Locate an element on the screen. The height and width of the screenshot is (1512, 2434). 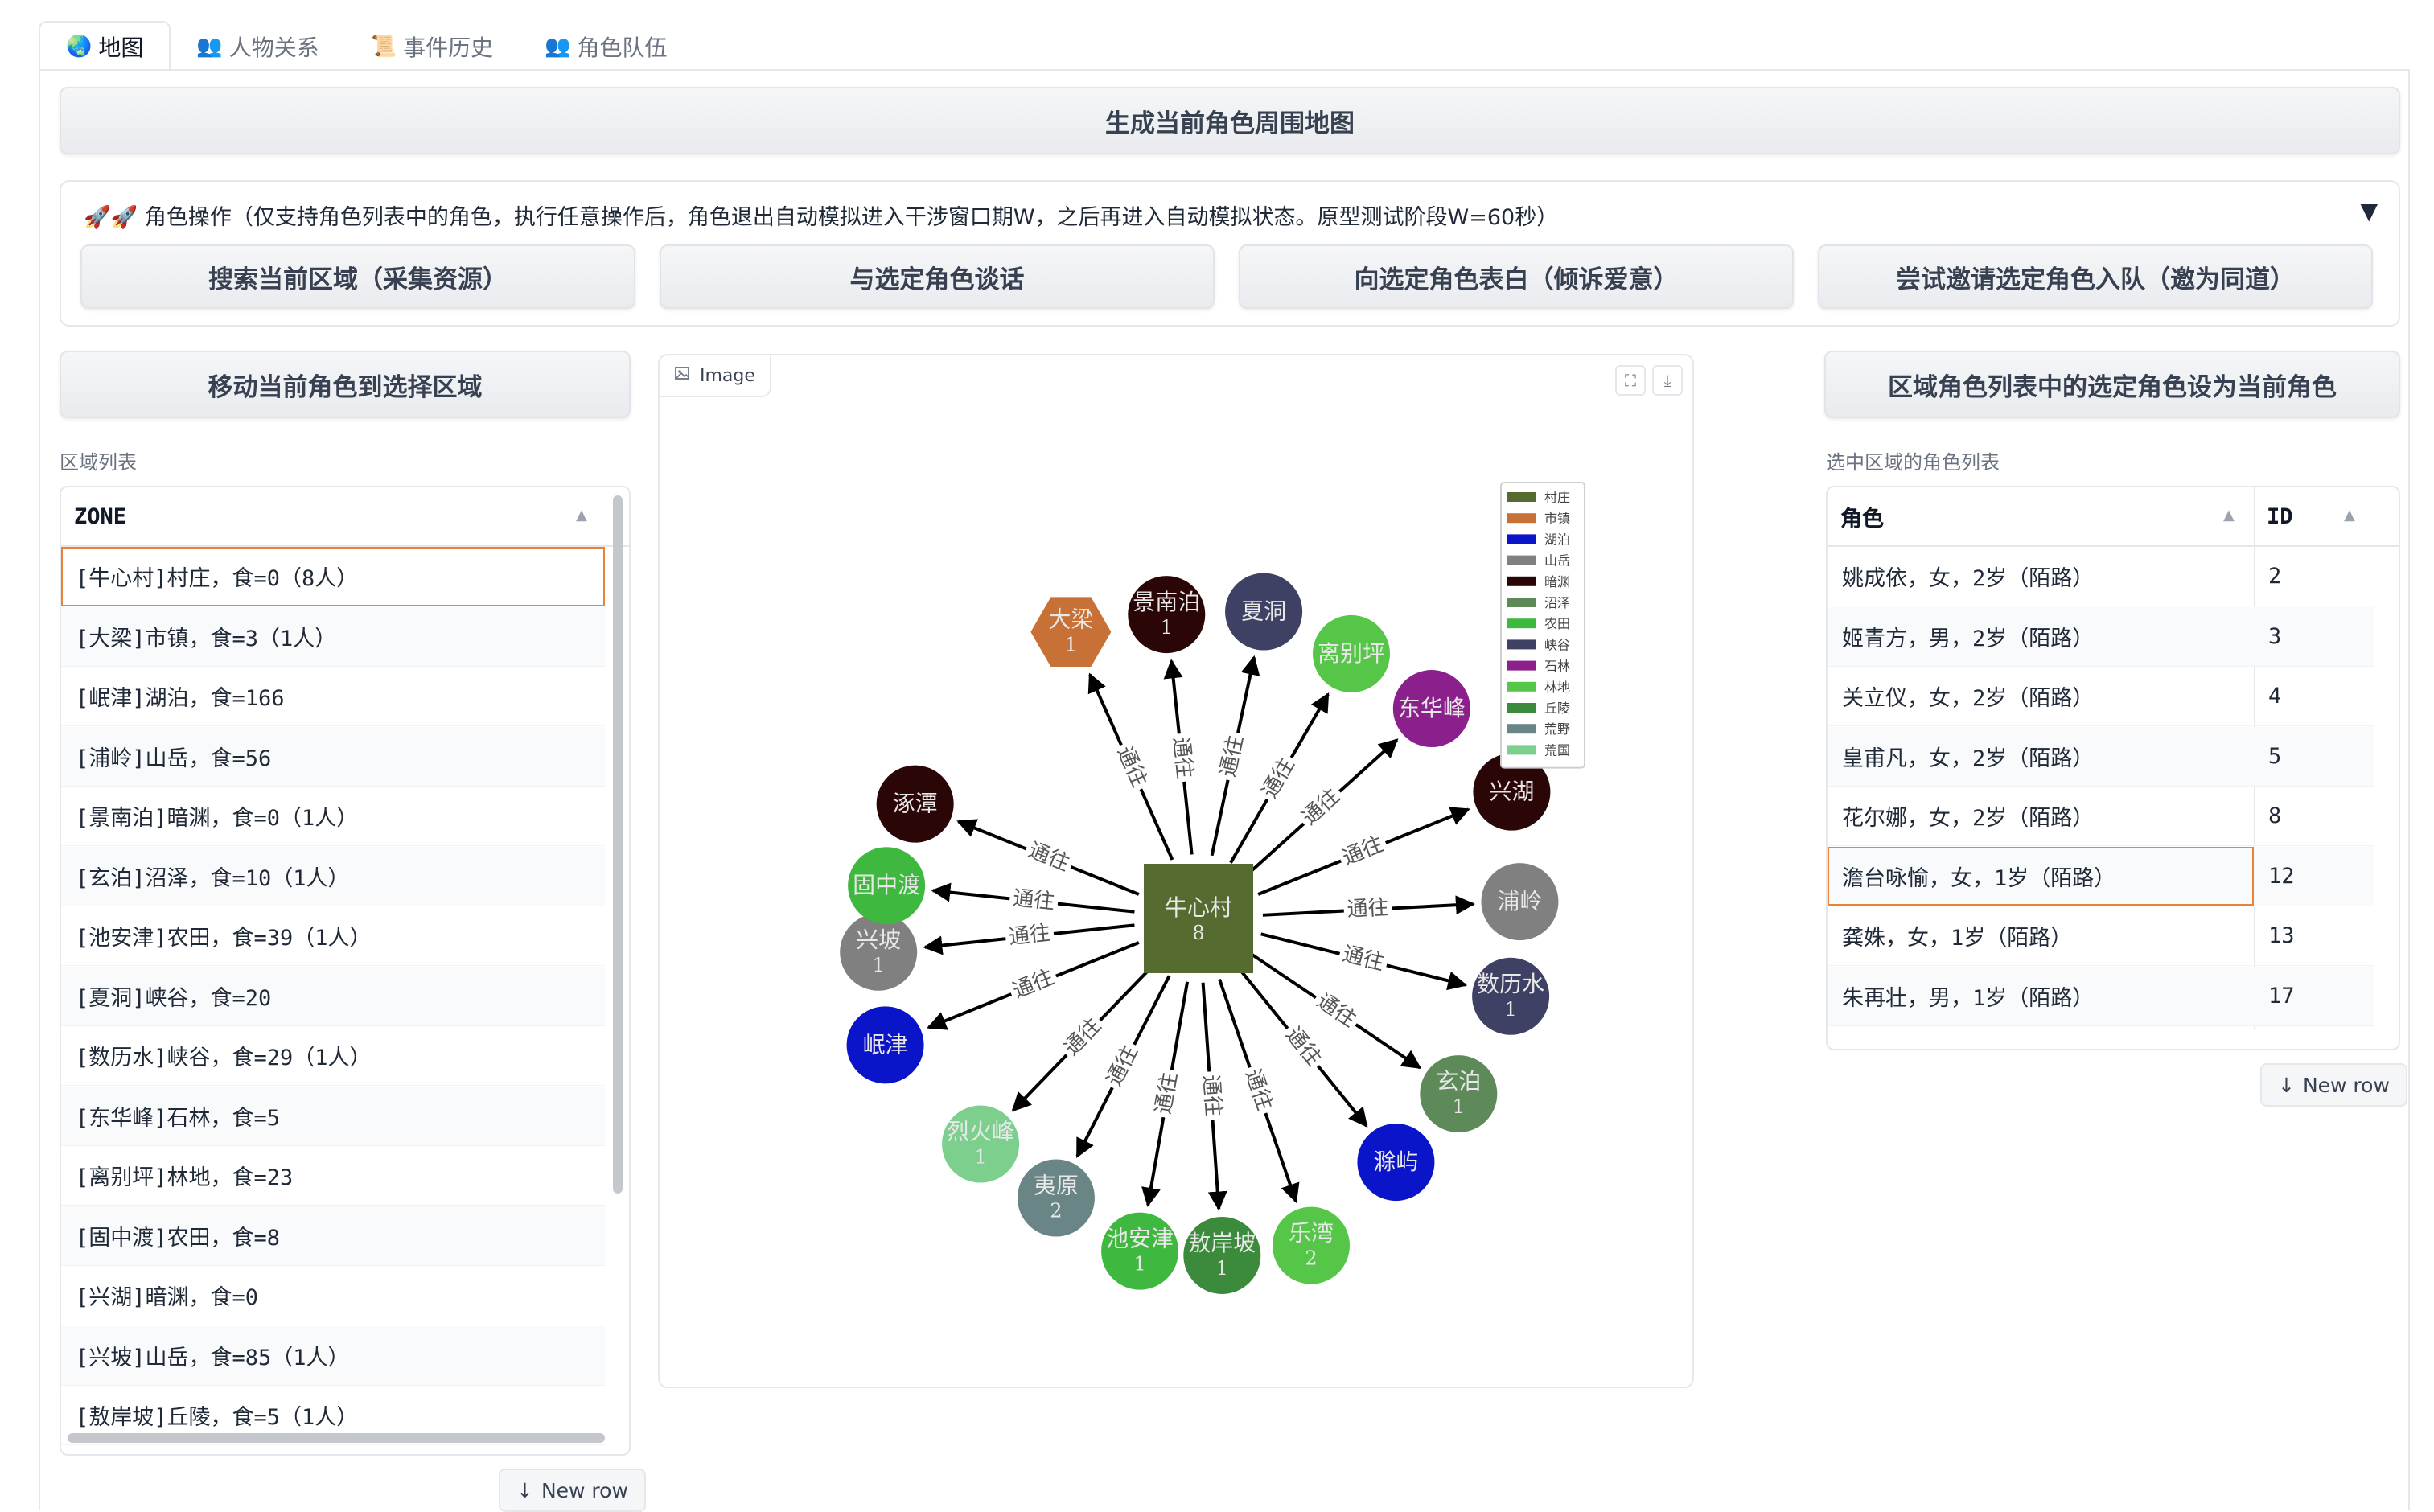
table-row: [东华峰]石林，食=5 is located at coordinates (333, 1116).